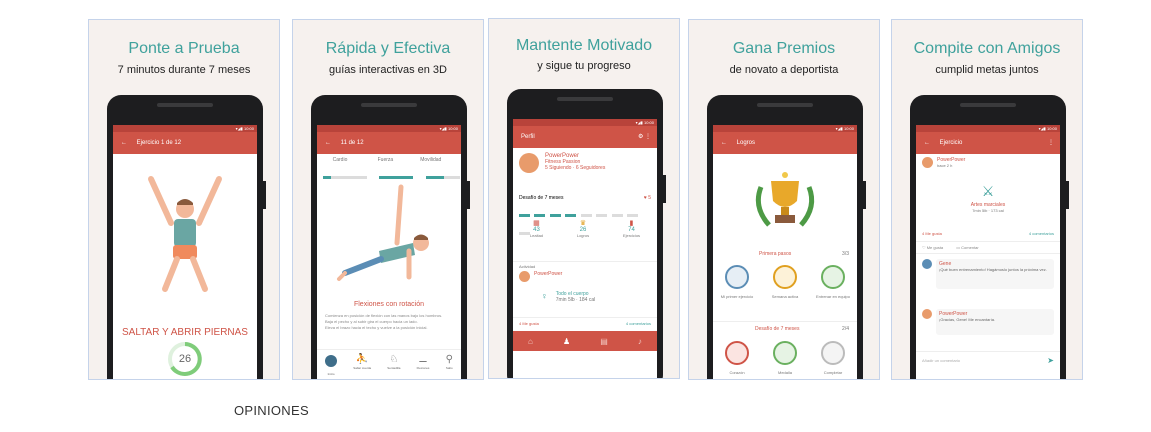  Describe the element at coordinates (737, 358) in the screenshot. I see `badge-item: Corazón` at that location.